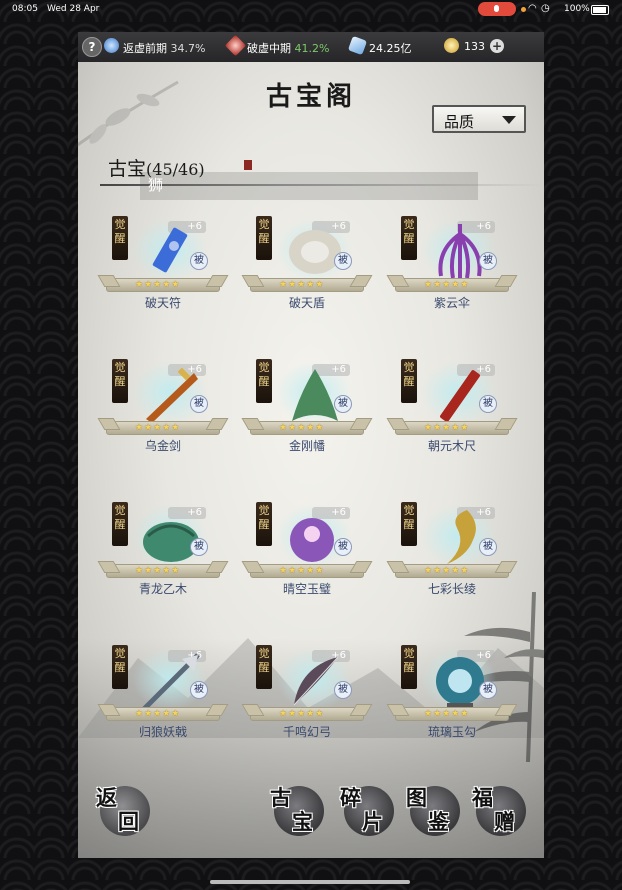  Describe the element at coordinates (25, 9) in the screenshot. I see `status-time: 08:05` at that location.